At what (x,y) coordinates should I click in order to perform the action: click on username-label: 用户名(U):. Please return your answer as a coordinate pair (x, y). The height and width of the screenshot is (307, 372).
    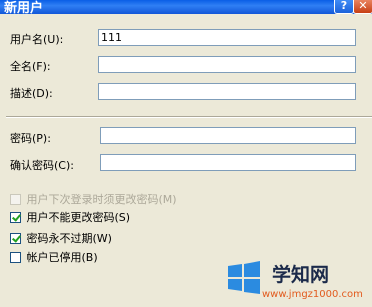
    Looking at the image, I should click on (37, 39).